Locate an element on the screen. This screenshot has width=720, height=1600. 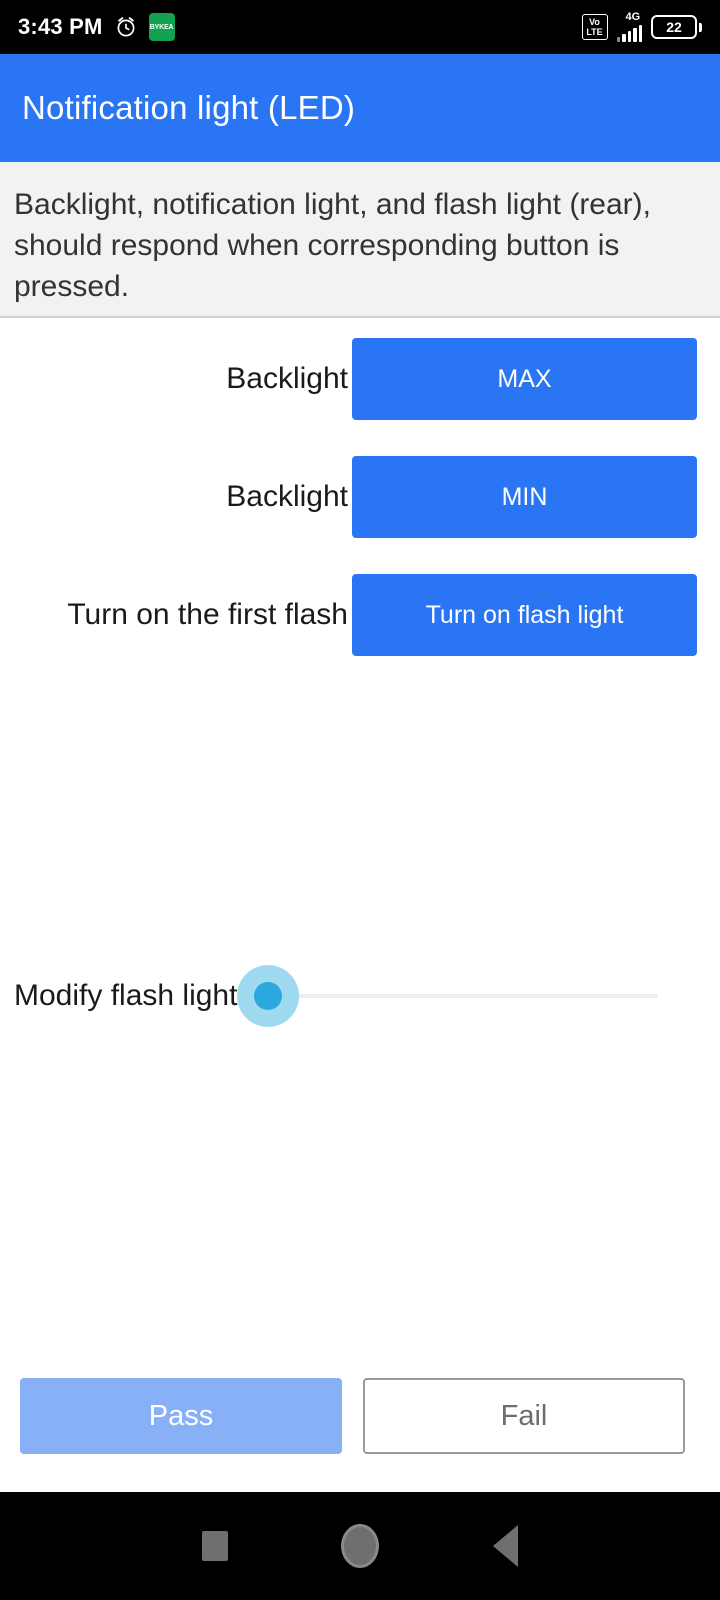
flash-light-slider-label: Modify flash light is located at coordinates (126, 995).